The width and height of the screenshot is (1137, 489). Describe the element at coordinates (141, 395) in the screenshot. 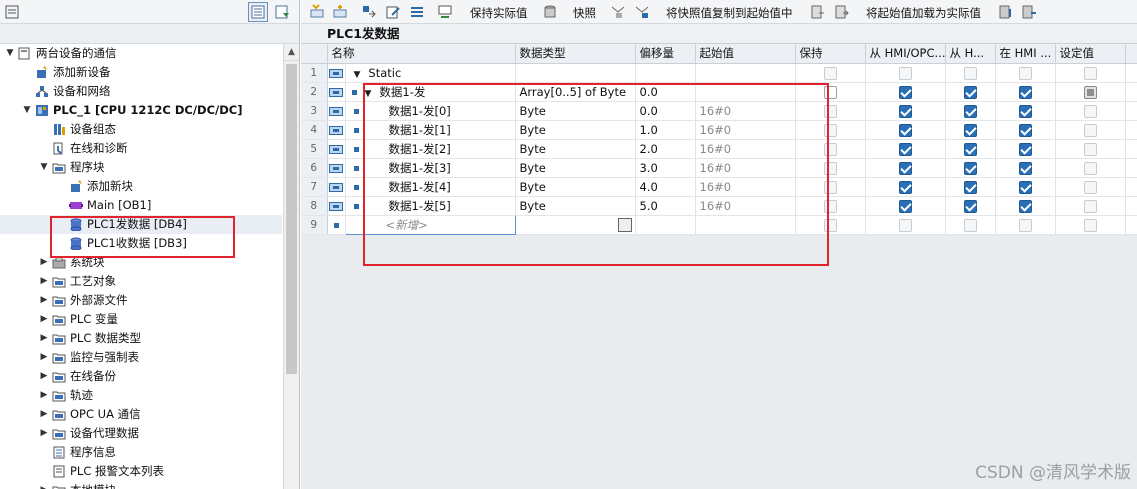

I see `tree-item-traces: ▶ 轨迹` at that location.